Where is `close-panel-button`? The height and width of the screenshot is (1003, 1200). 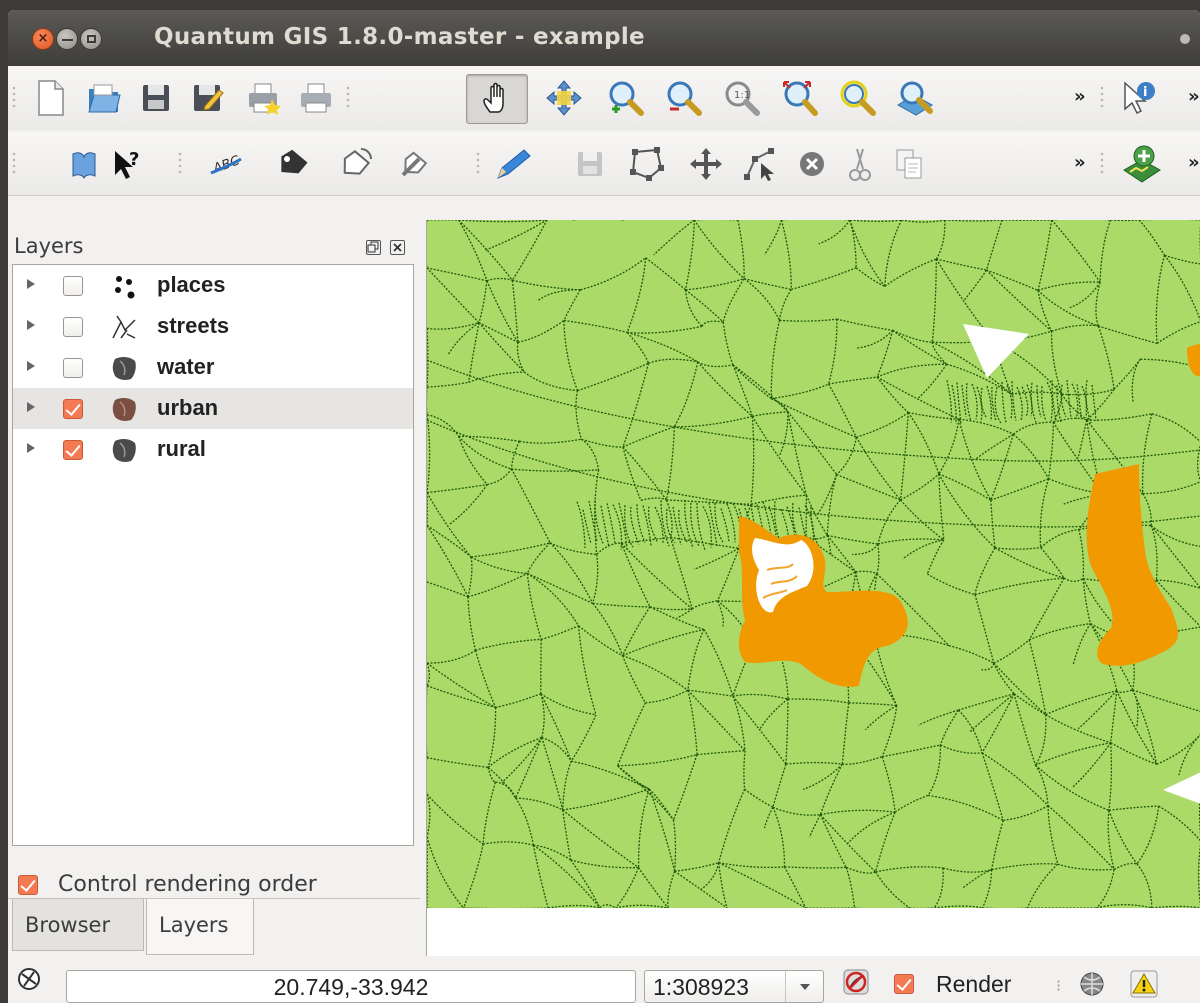 close-panel-button is located at coordinates (397, 247).